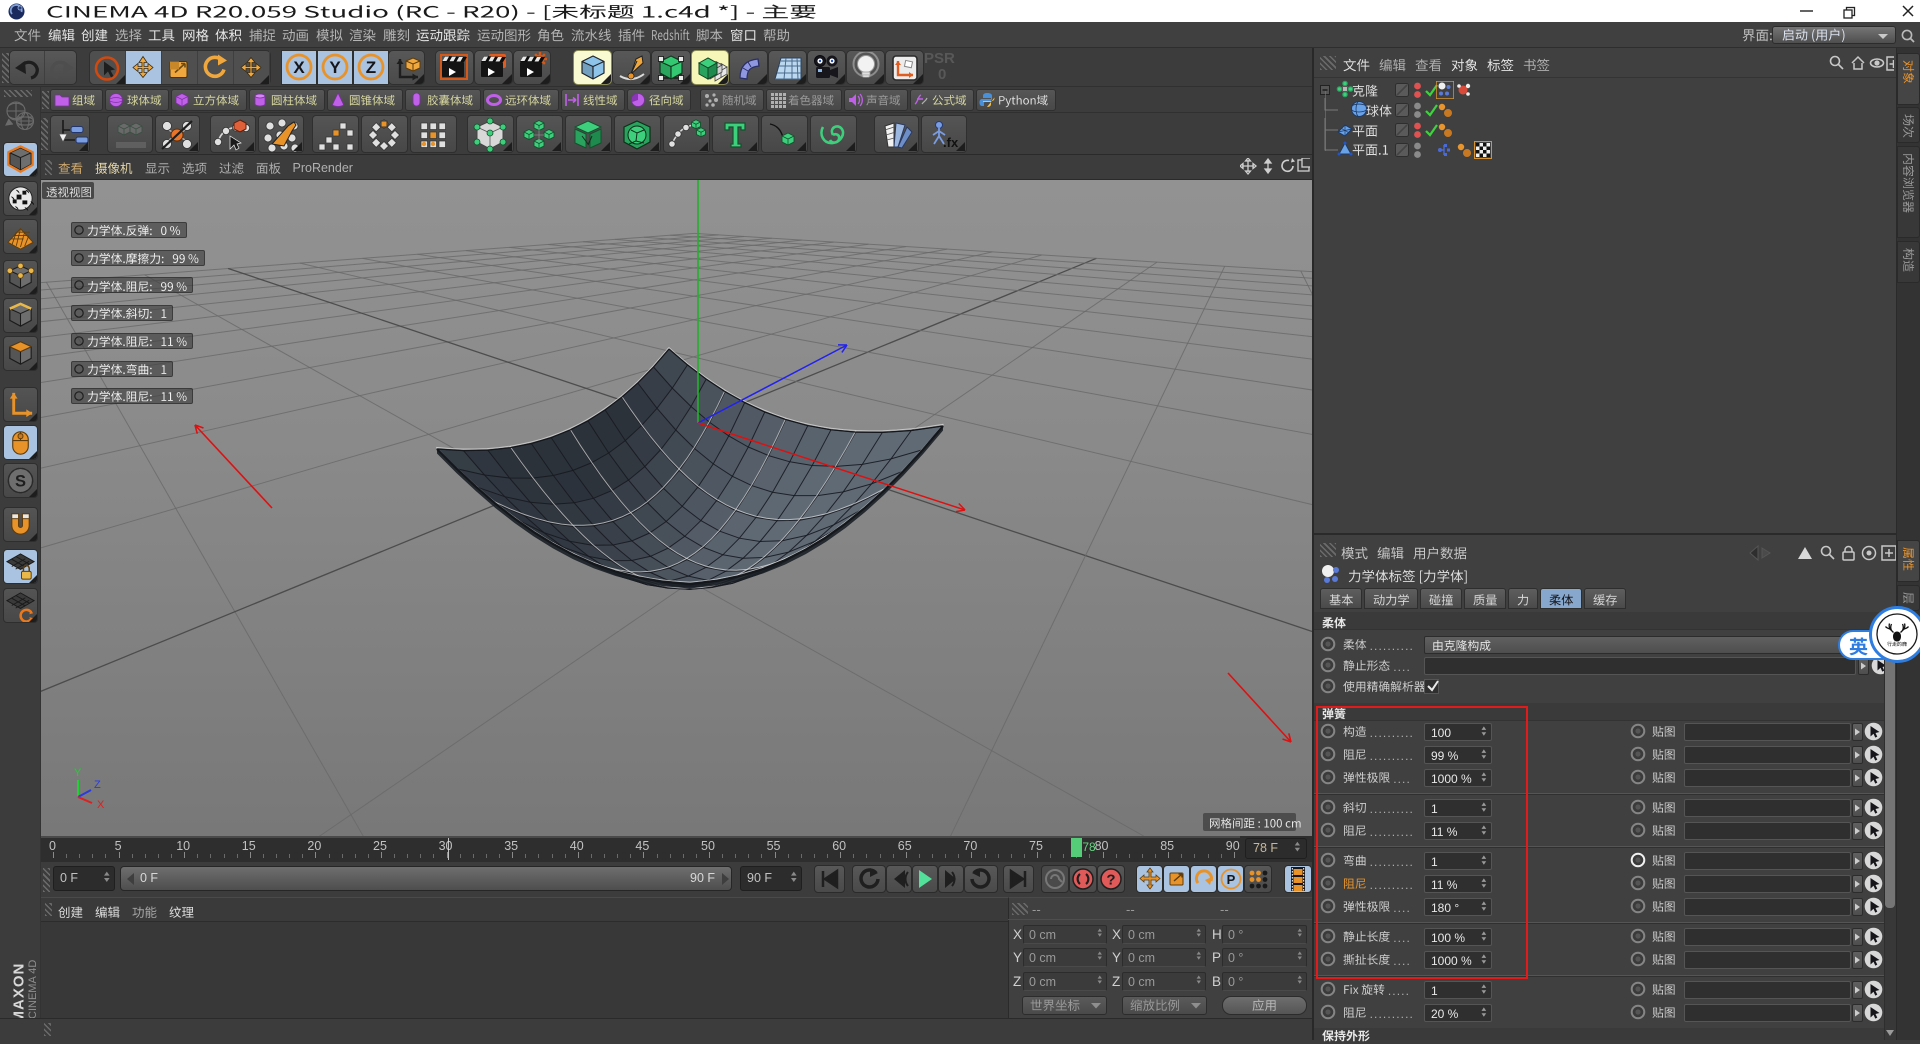 The height and width of the screenshot is (1044, 1920). Describe the element at coordinates (1231, 879) in the screenshot. I see `svg-text: P` at that location.